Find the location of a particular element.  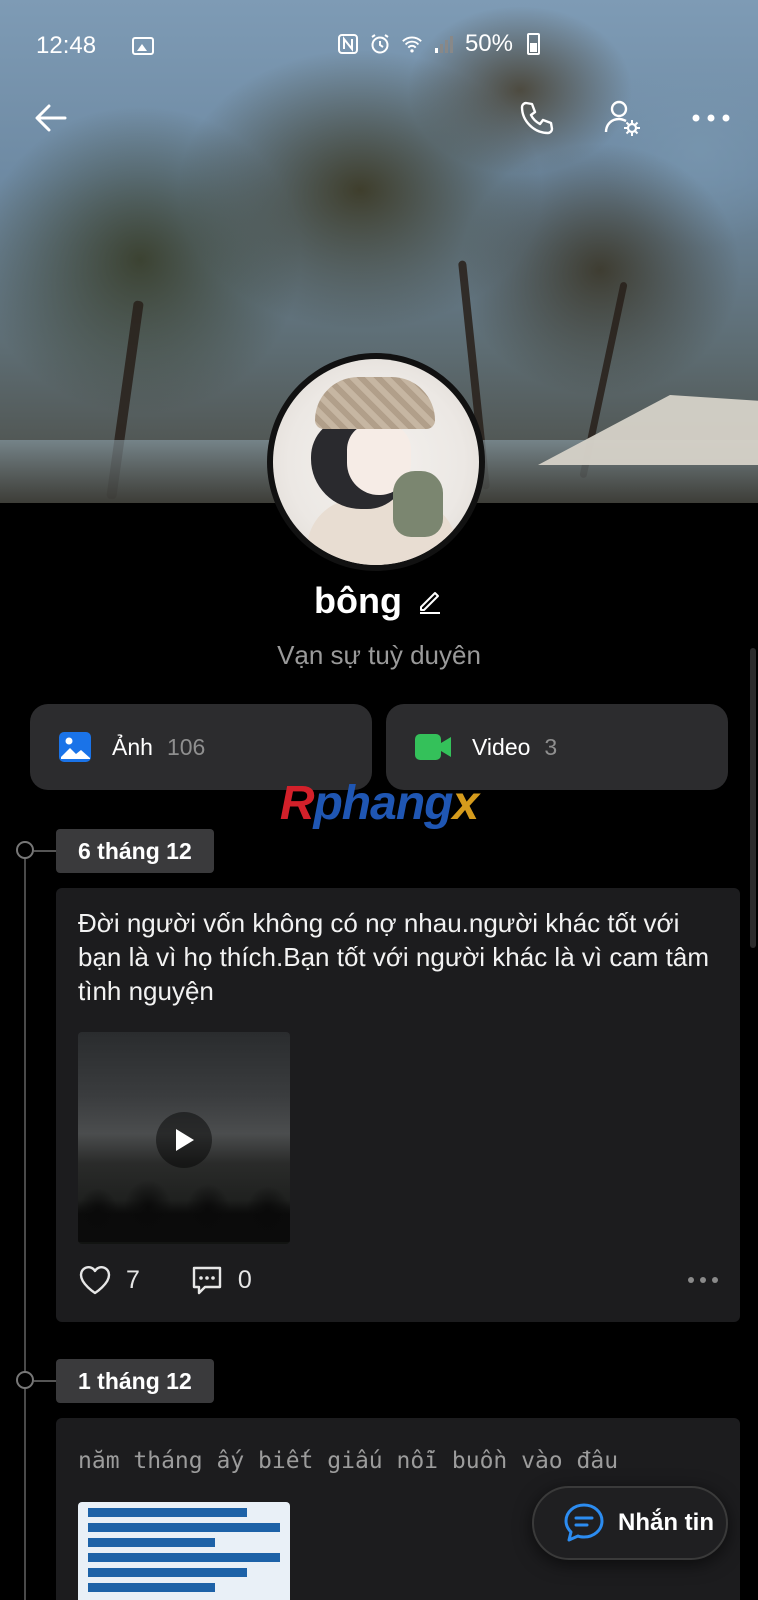

back-button is located at coordinates (51, 118).